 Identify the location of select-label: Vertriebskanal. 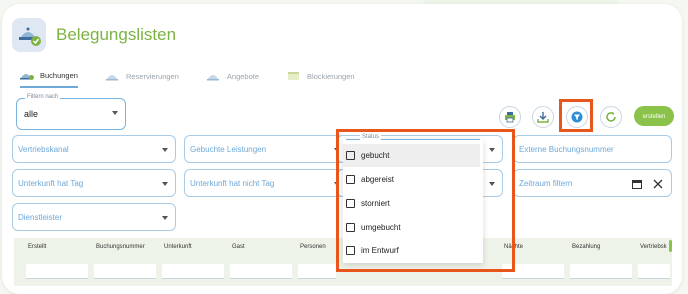
(43, 149).